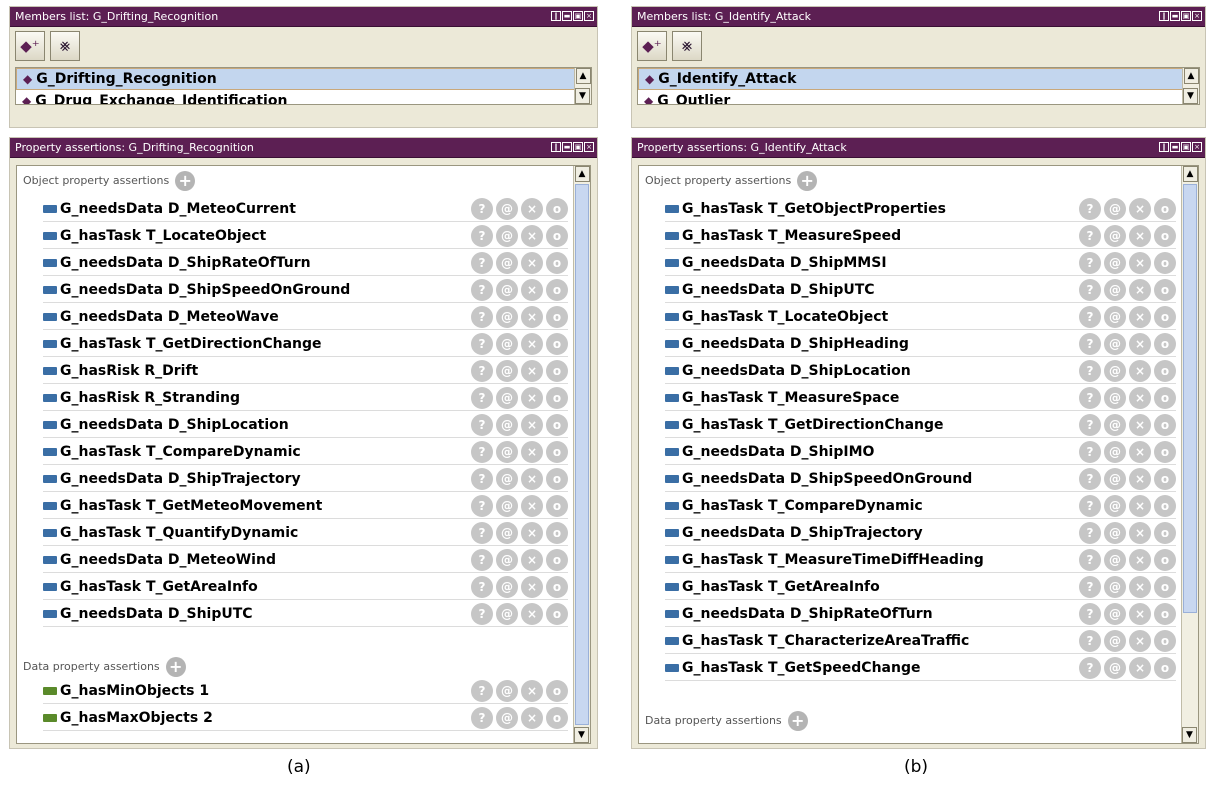 The width and height of the screenshot is (1206, 785). I want to click on object-property-row: G_hasTask T_MeasureSpace? @ × o, so click(920, 398).